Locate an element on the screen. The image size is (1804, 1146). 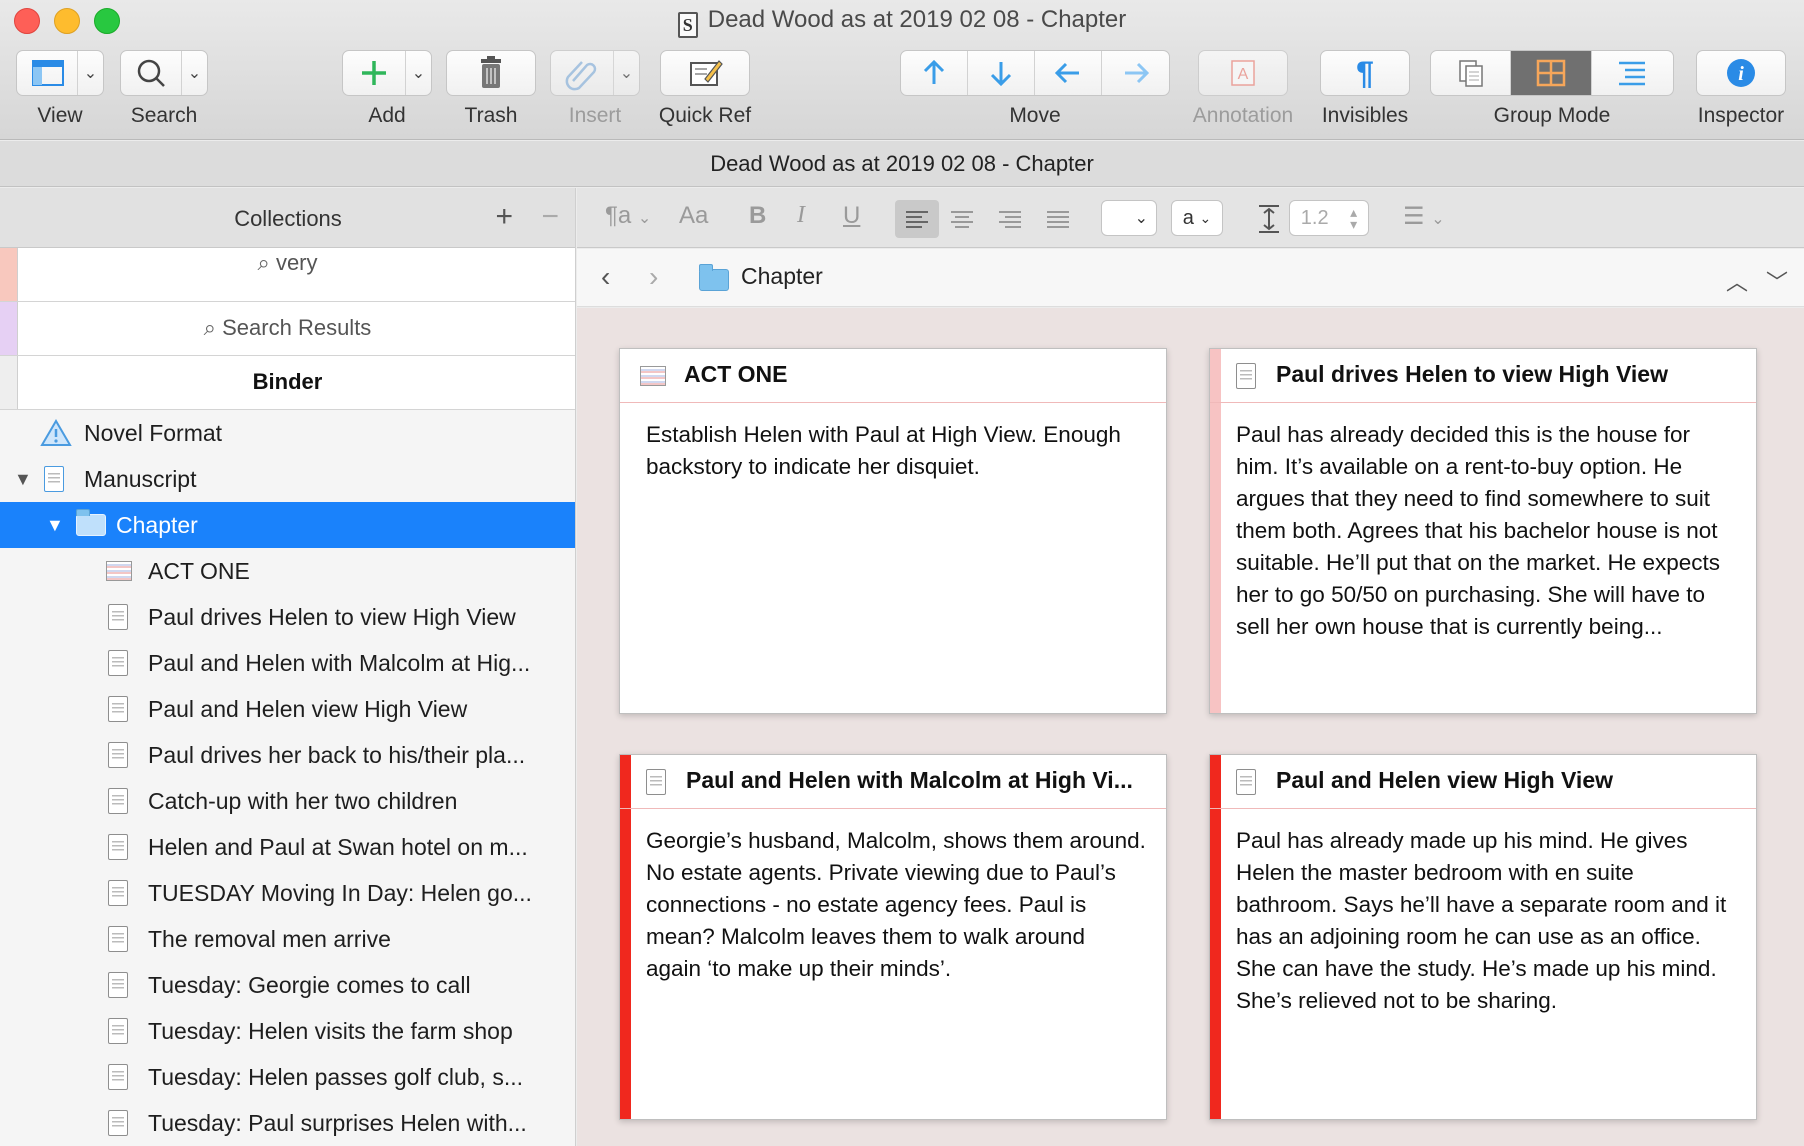
next-document-button: ﹀ is located at coordinates (1777, 281).